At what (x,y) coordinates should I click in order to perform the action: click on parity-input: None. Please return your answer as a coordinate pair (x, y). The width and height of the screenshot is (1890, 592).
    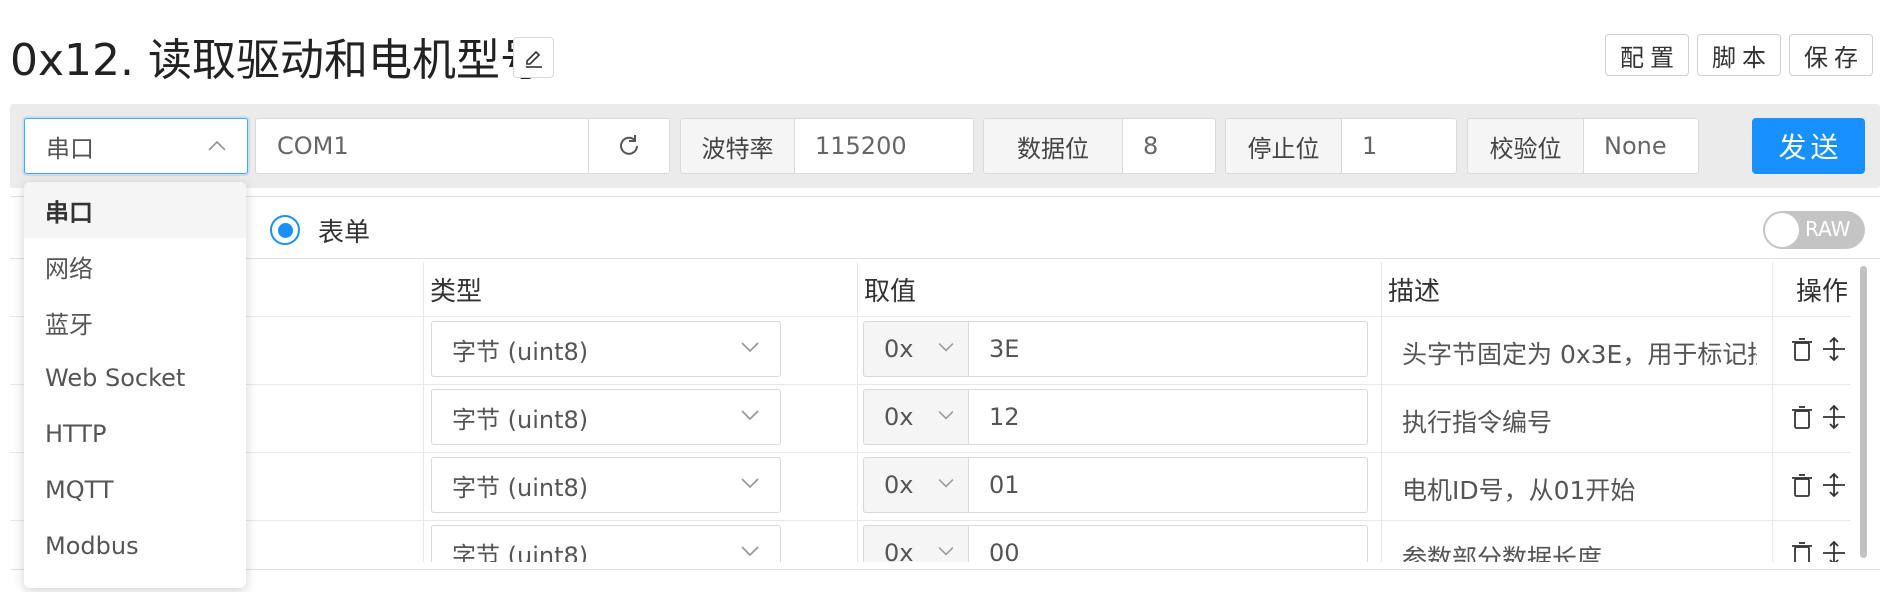
    Looking at the image, I should click on (1641, 146).